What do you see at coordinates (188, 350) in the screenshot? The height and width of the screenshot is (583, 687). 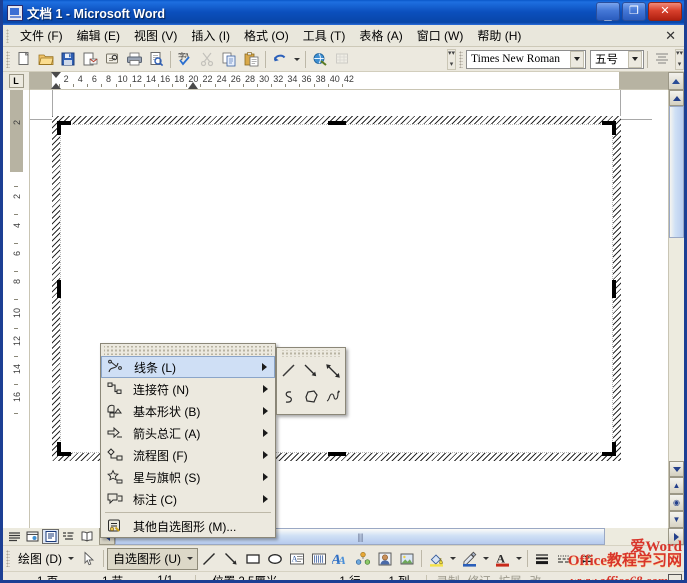 I see `menu-drag-grip` at bounding box center [188, 350].